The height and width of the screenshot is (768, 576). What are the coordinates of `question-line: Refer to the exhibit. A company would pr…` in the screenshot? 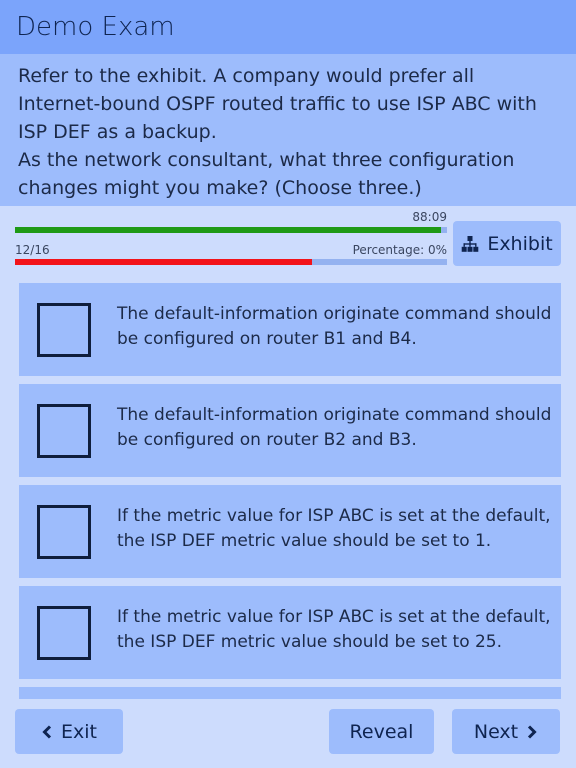 It's located at (277, 104).